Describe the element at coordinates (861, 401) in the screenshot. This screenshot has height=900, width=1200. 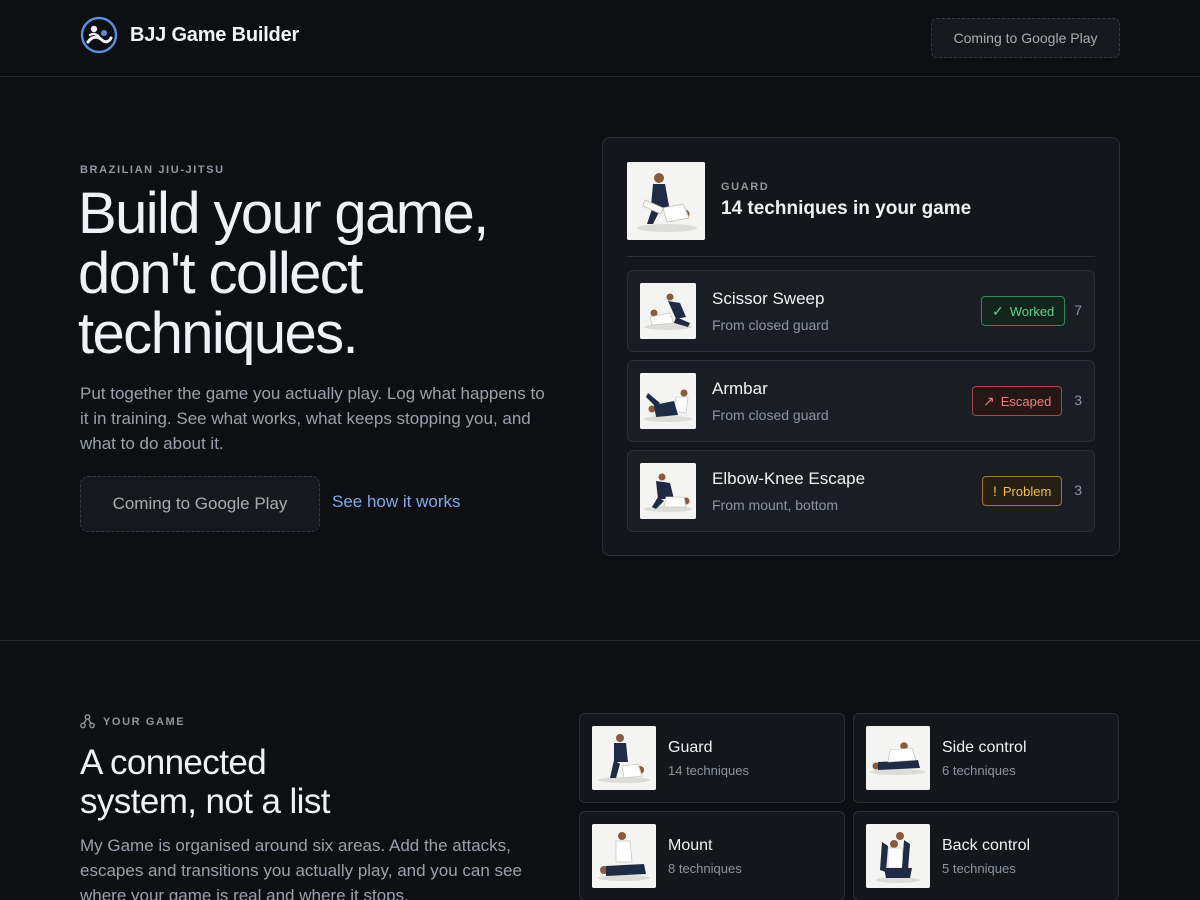
I see `technique-row: Armbar From closed guard ↗ Escaped 3` at that location.